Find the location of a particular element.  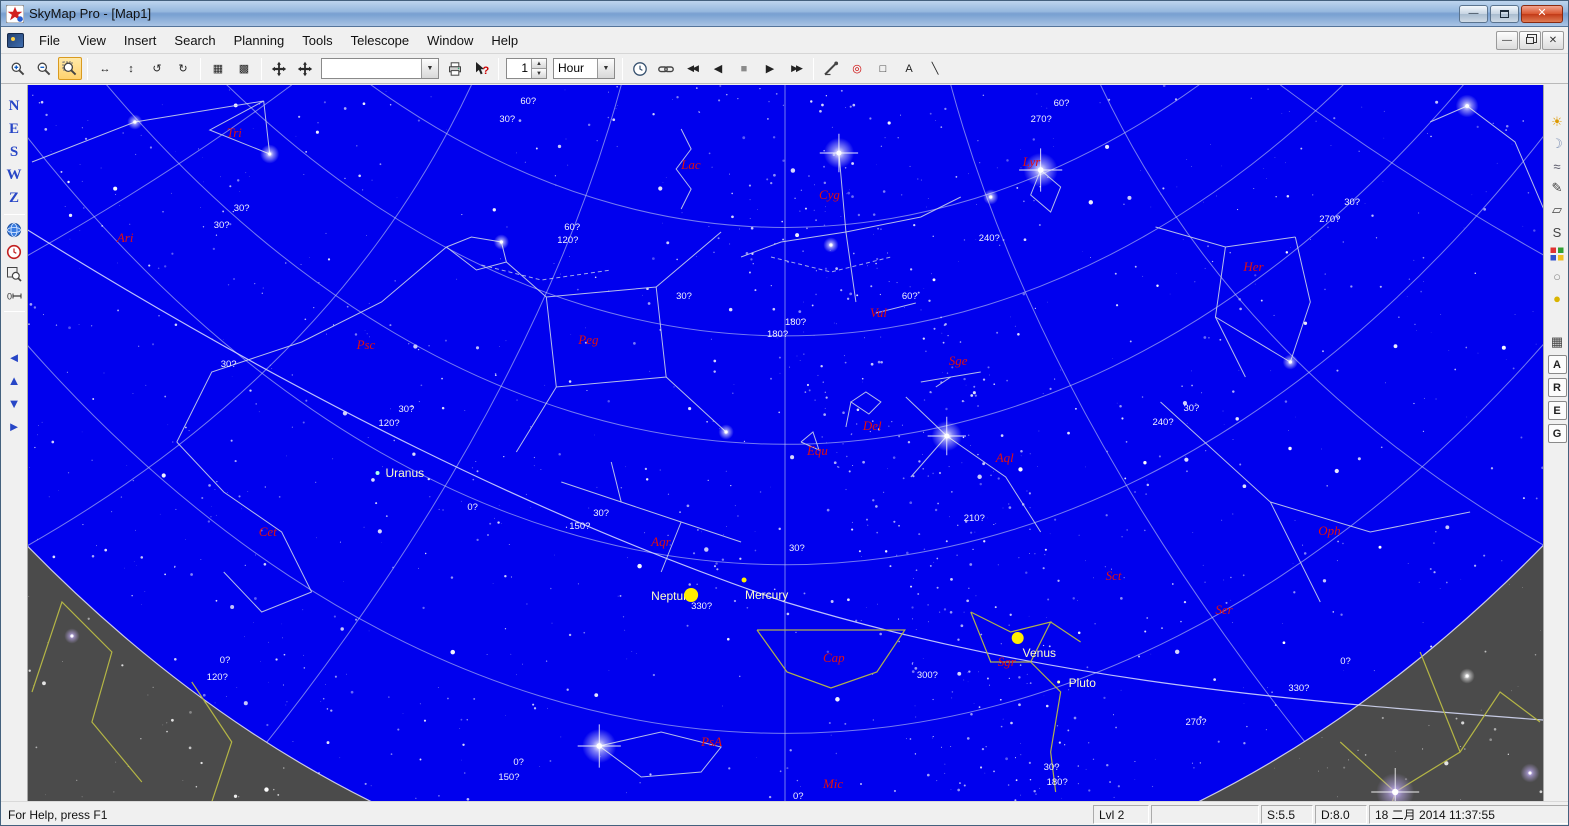

scroll-up-button: ▲ is located at coordinates (14, 380).